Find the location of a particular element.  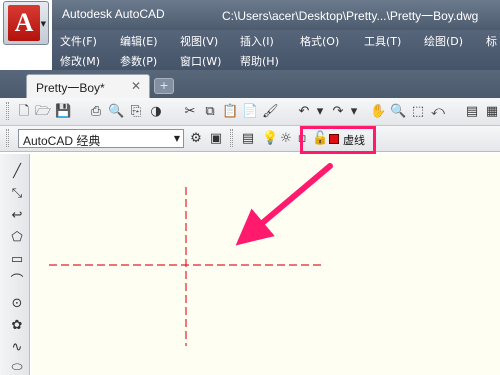

paste-special-icon: 📄 is located at coordinates (250, 112).